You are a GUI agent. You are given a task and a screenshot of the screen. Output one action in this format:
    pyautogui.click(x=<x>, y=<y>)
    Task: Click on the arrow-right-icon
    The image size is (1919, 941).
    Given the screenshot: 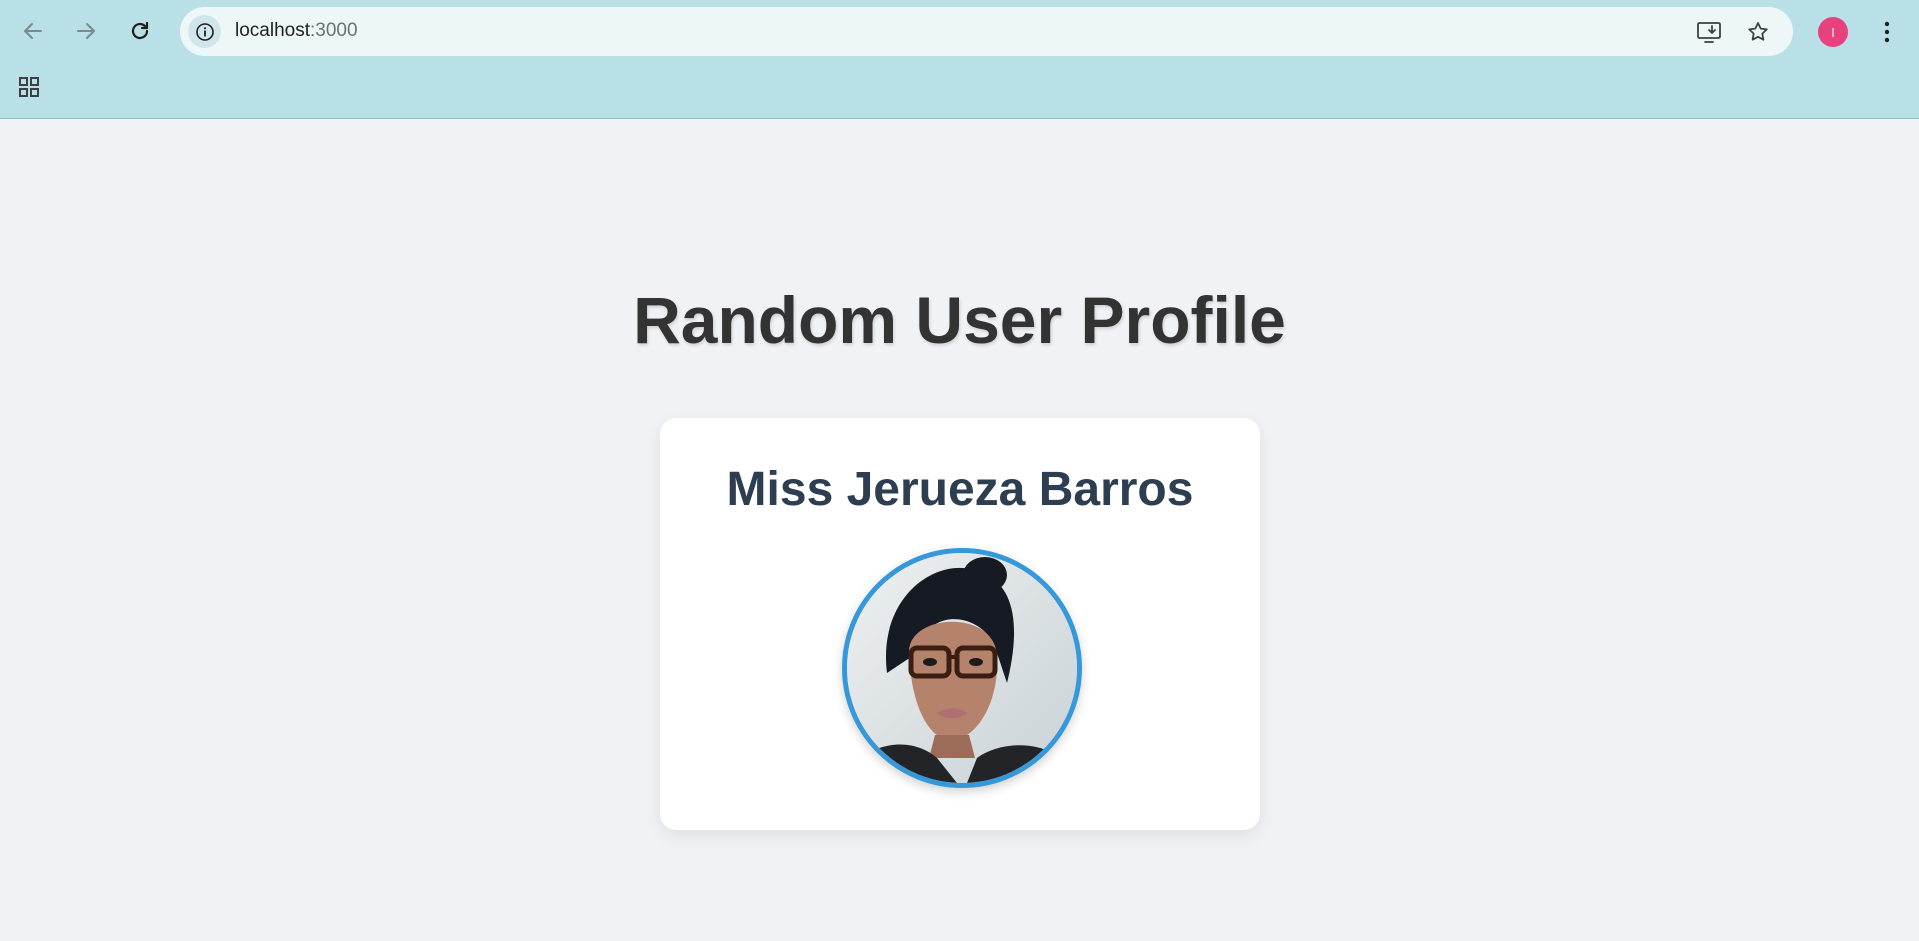 What is the action you would take?
    pyautogui.click(x=86, y=31)
    